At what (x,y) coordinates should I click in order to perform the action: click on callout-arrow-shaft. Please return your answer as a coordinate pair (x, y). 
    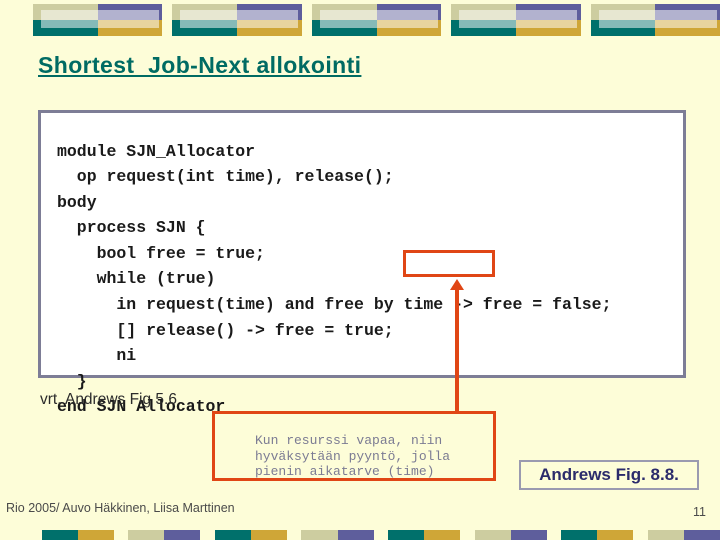
    Looking at the image, I should click on (457, 350).